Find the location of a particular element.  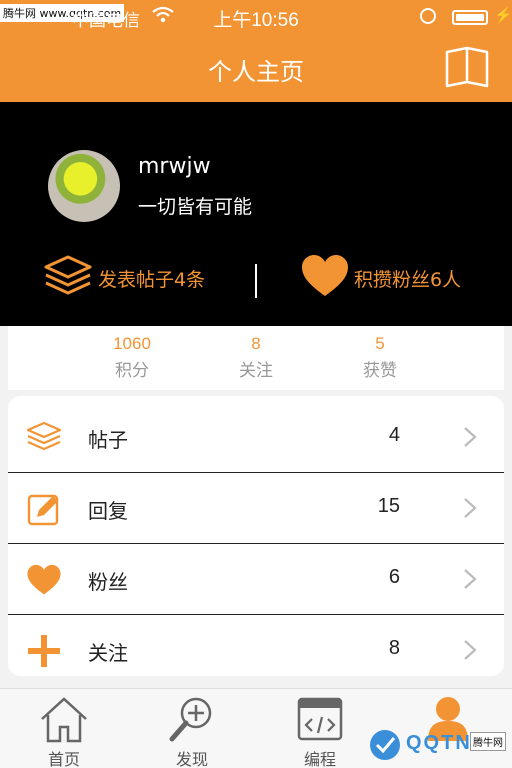

book-icon is located at coordinates (467, 68).